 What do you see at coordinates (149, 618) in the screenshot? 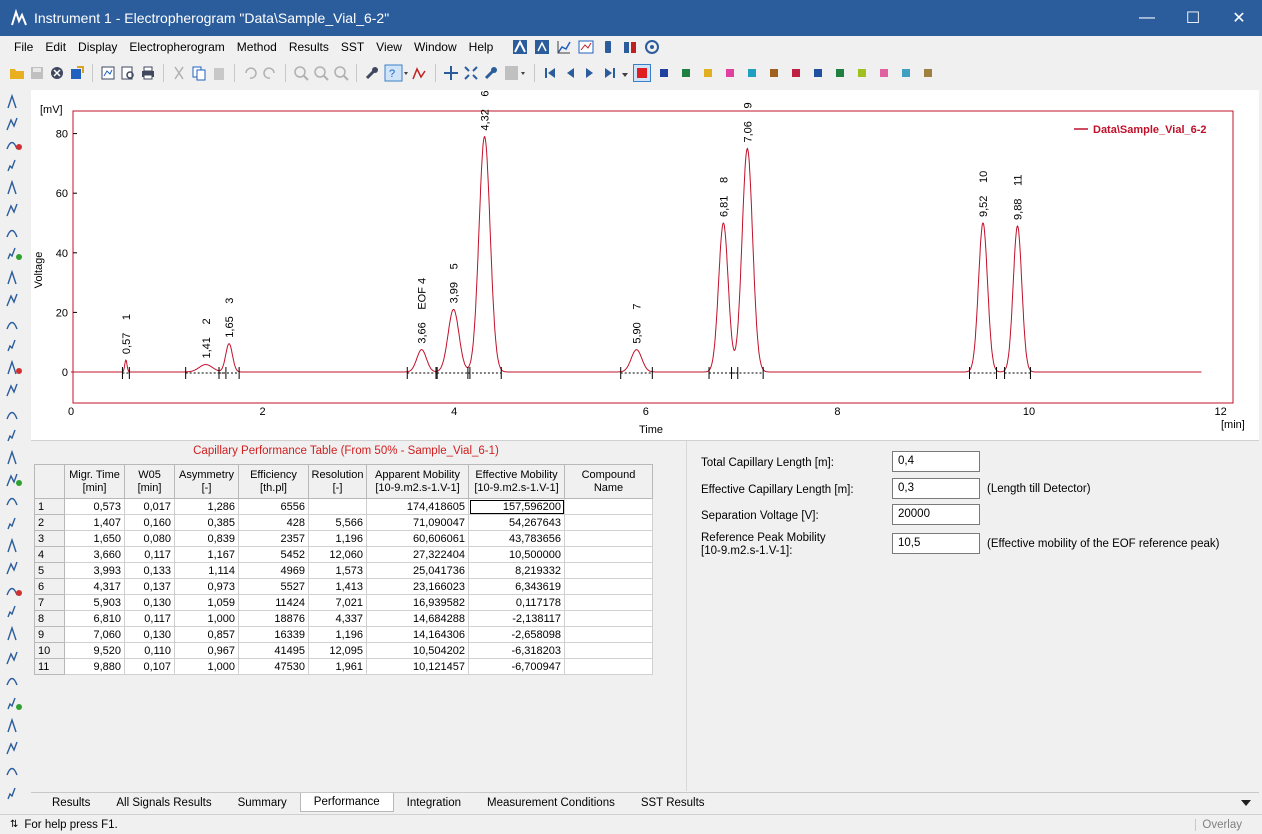
I see `table-cell: 0,117` at bounding box center [149, 618].